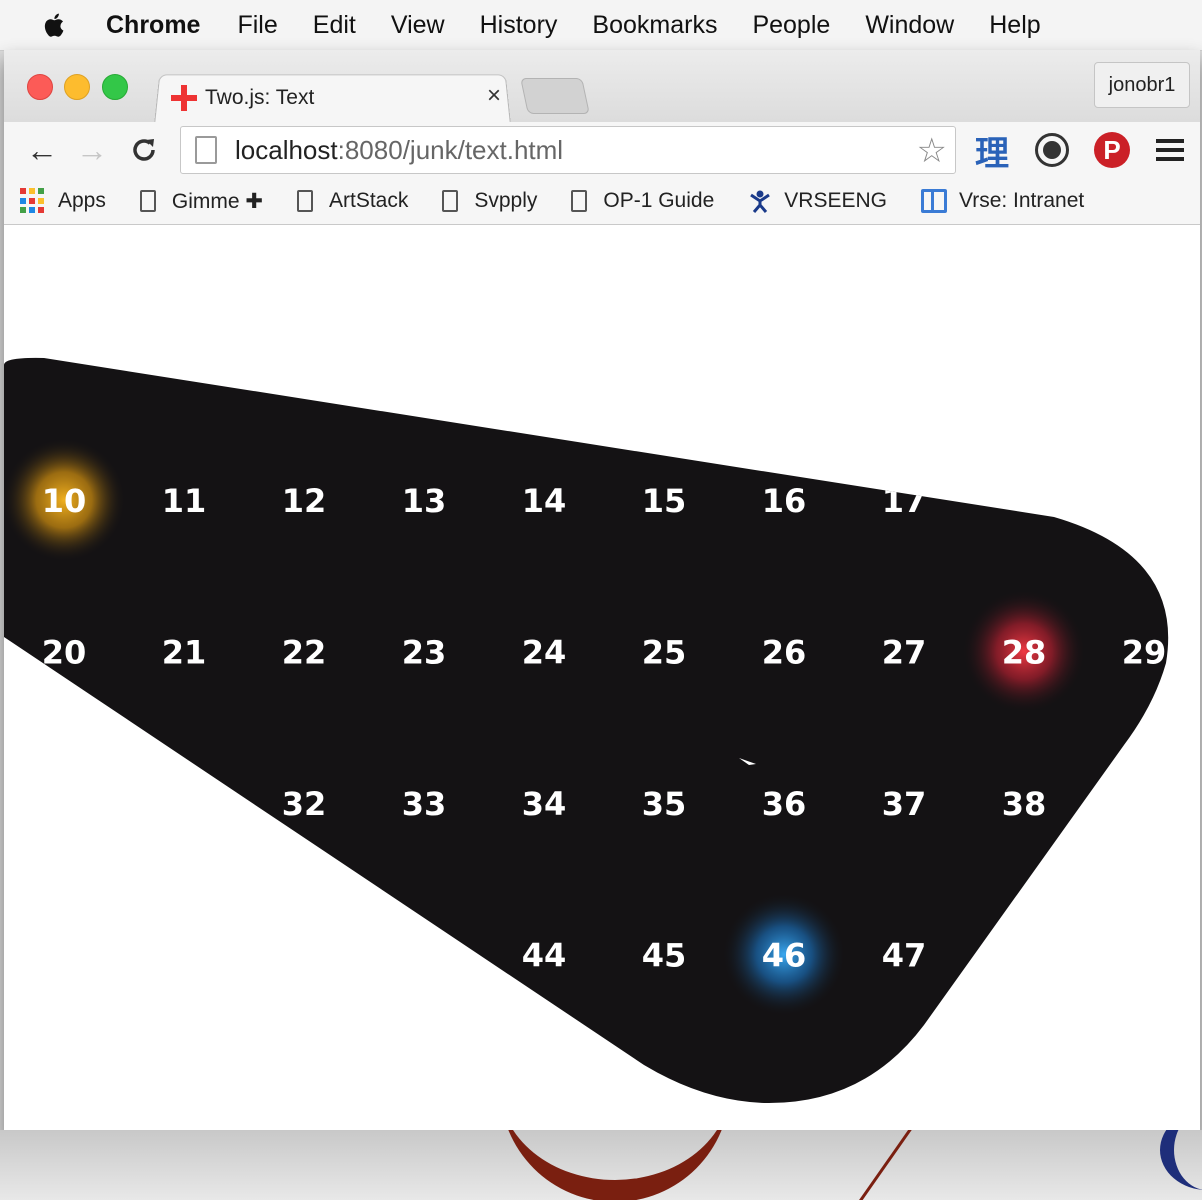 This screenshot has width=1202, height=1200. What do you see at coordinates (933, 201) in the screenshot?
I see `intranet-icon` at bounding box center [933, 201].